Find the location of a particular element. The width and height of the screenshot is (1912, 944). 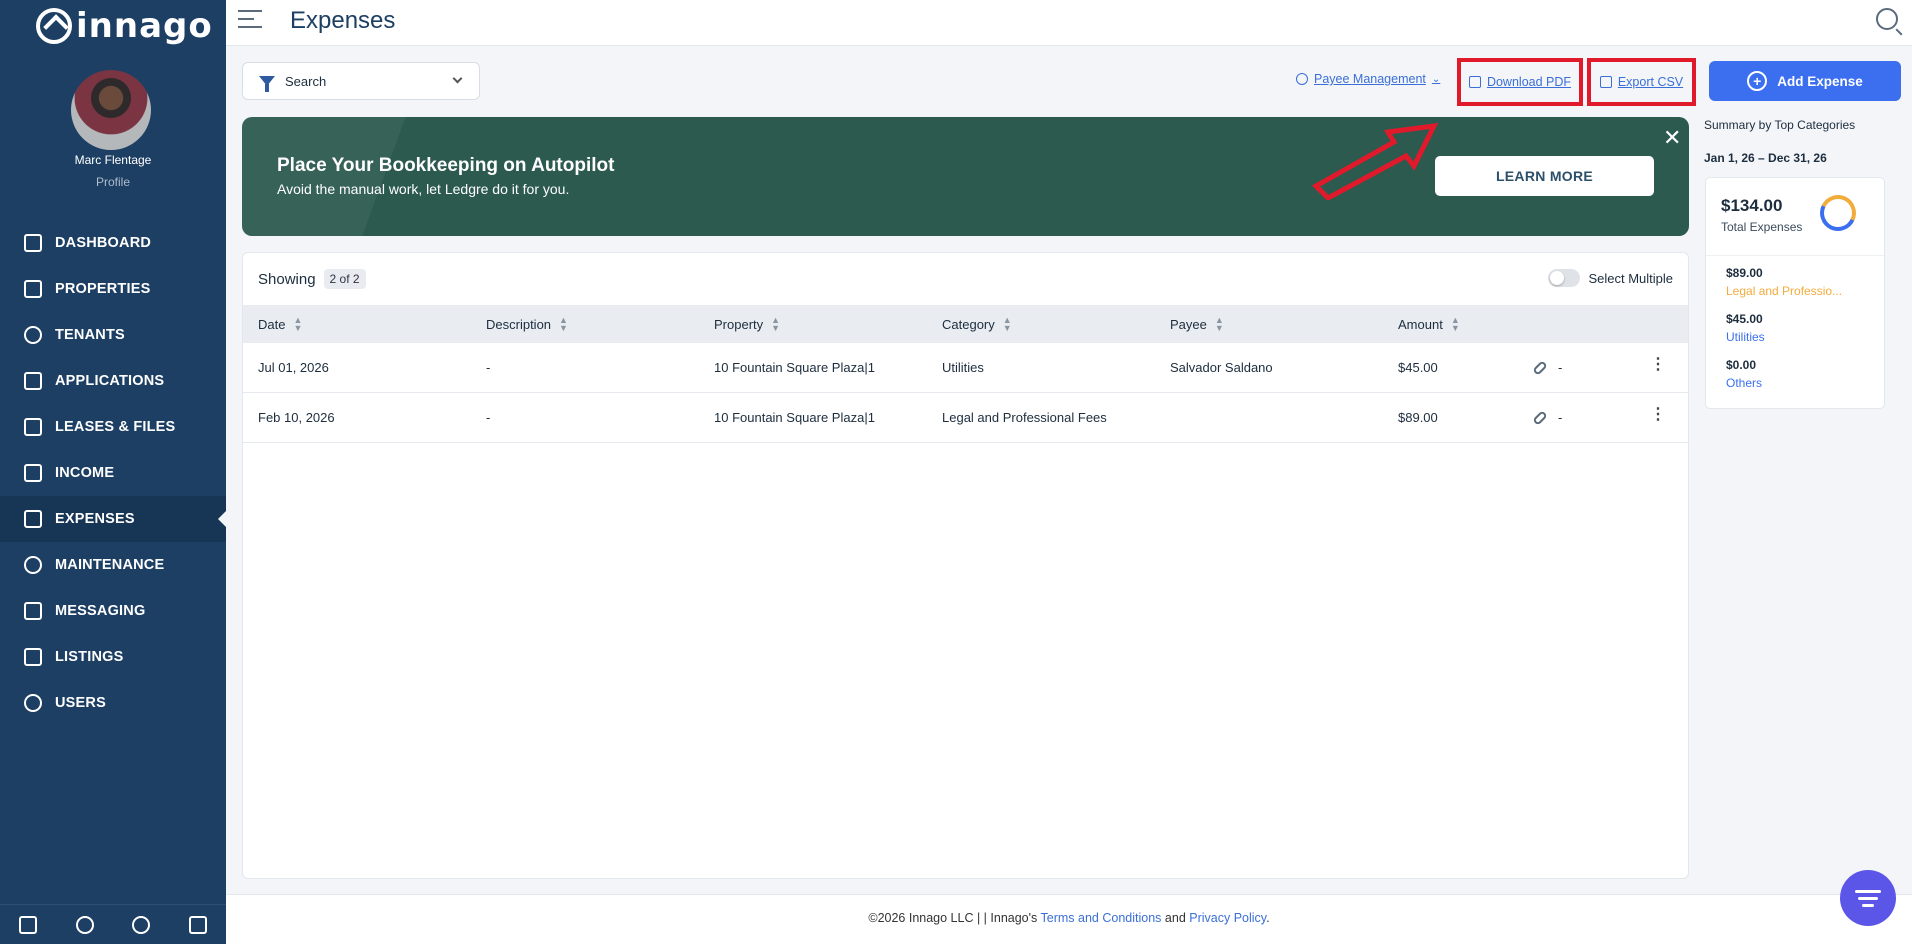

footer-and: and is located at coordinates (1175, 918).